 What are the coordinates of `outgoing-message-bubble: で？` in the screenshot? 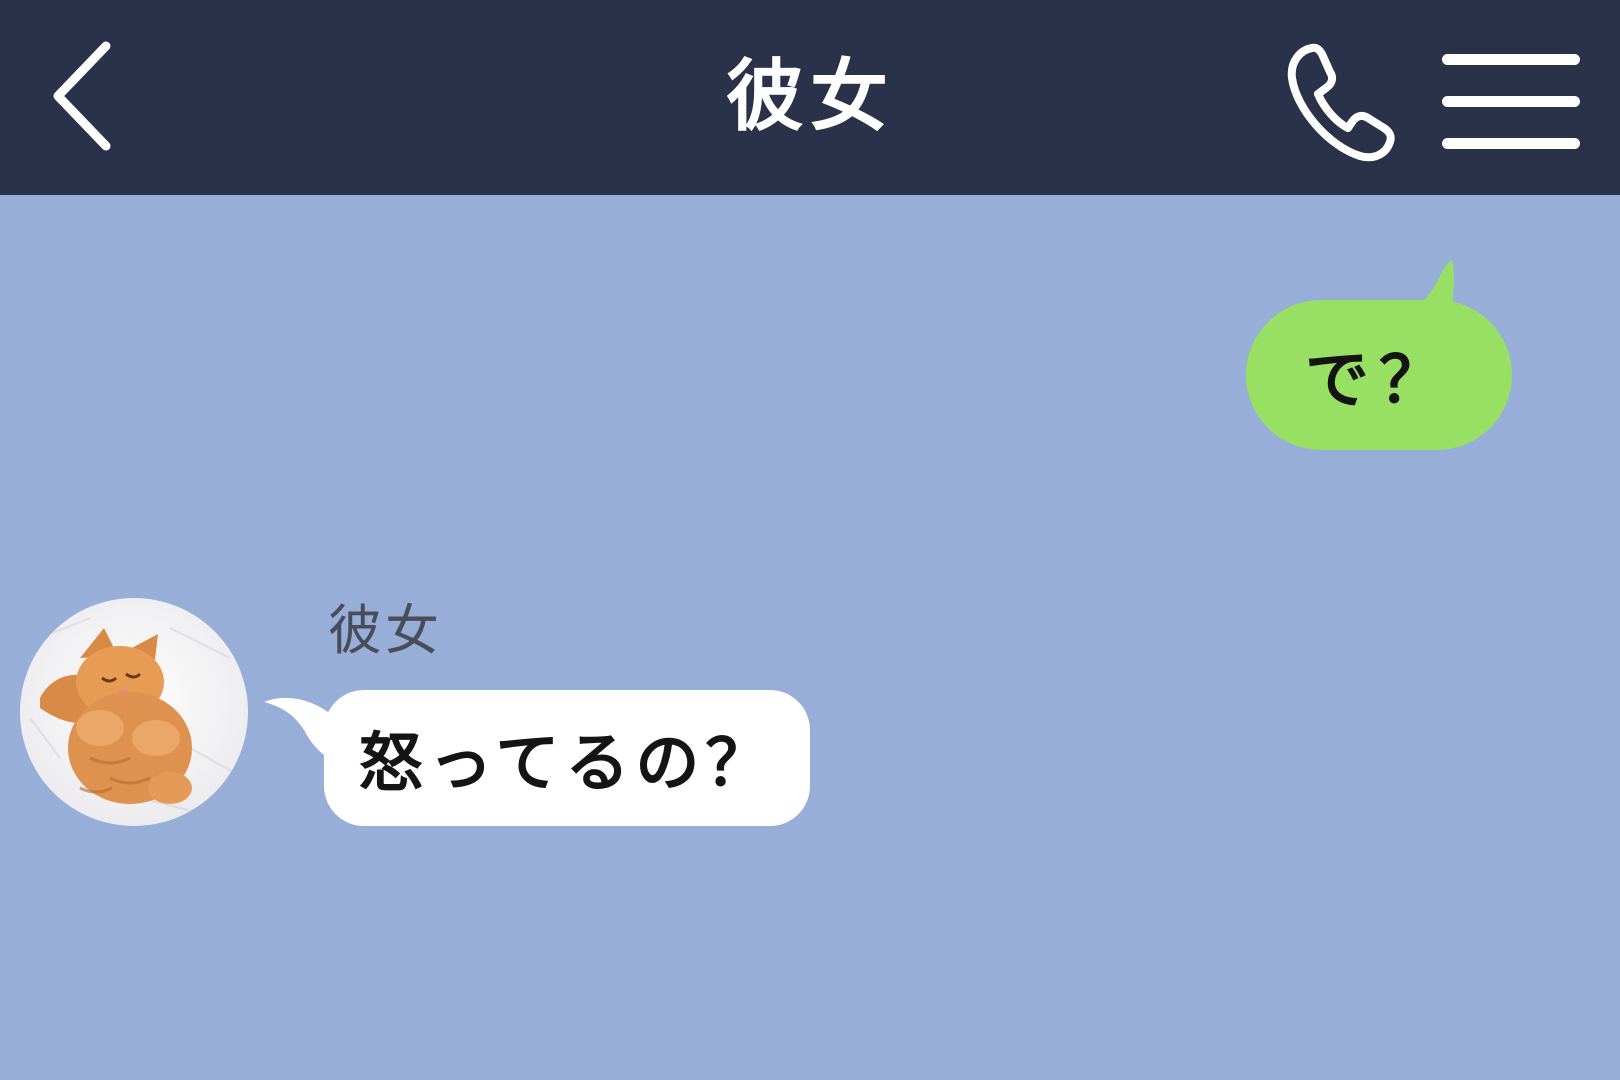 It's located at (1379, 375).